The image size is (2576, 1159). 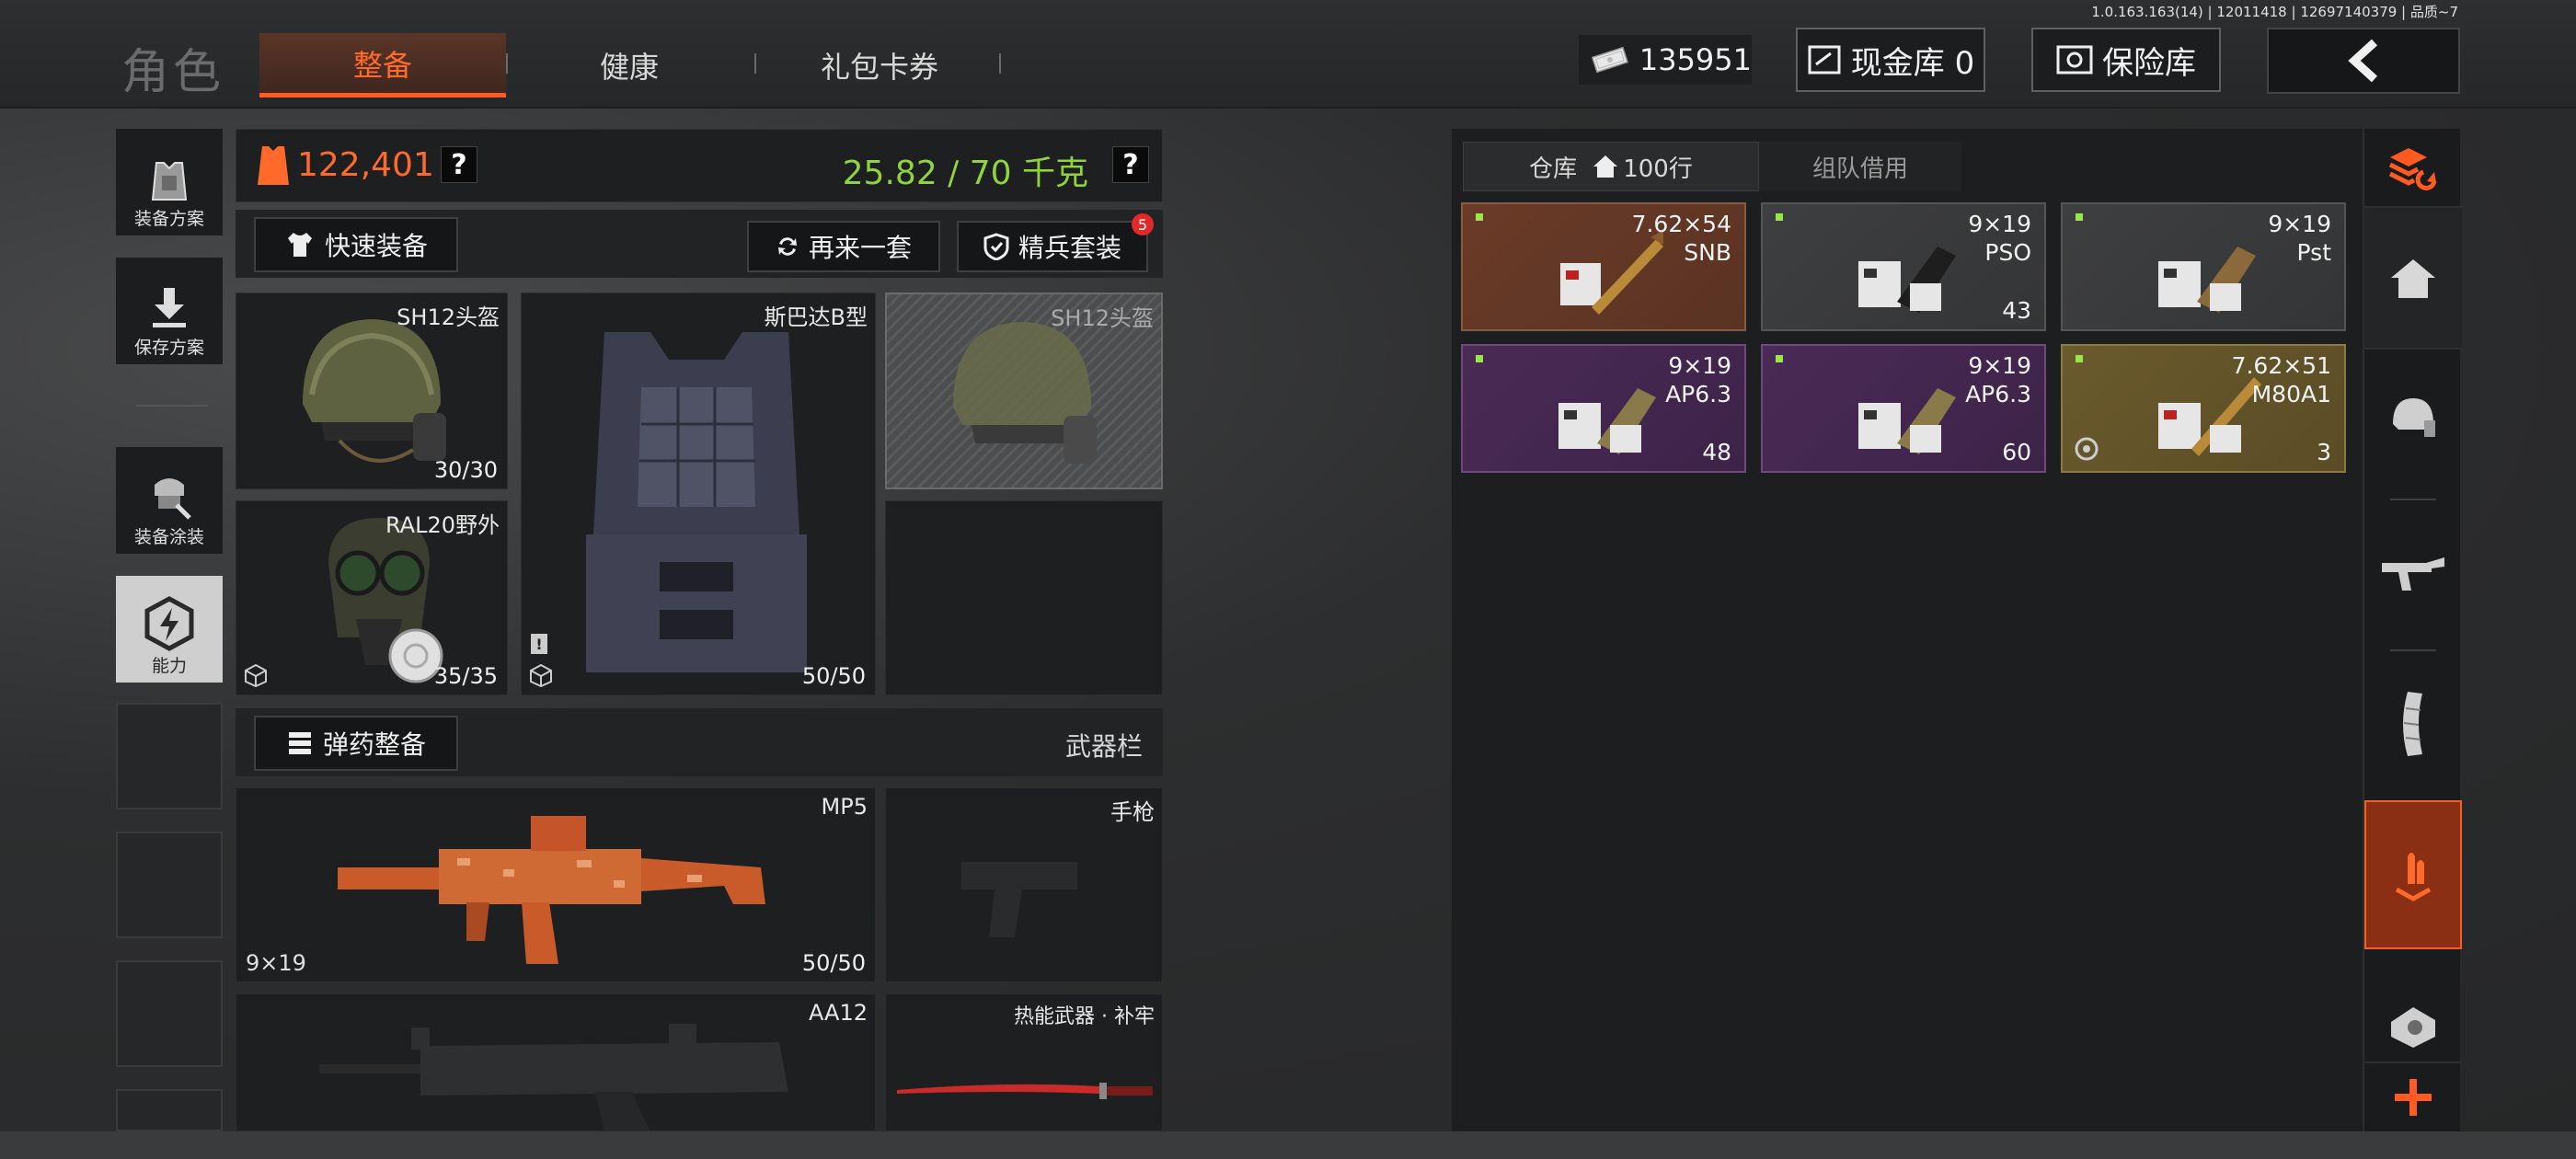 I want to click on helmet-skin-slot: SH12头盔, so click(x=1024, y=391).